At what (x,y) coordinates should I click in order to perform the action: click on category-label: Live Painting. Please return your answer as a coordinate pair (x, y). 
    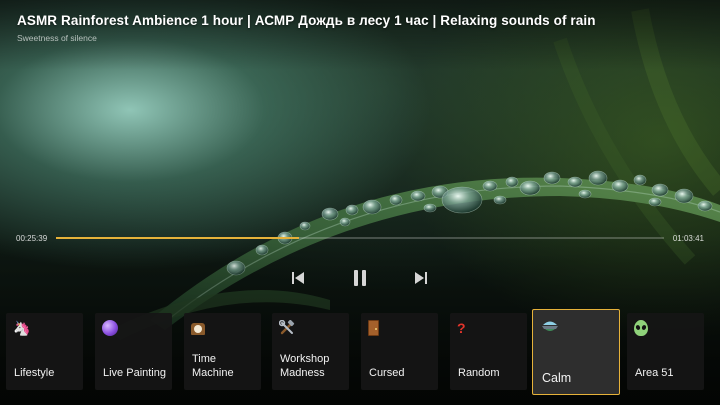
    Looking at the image, I should click on (134, 372).